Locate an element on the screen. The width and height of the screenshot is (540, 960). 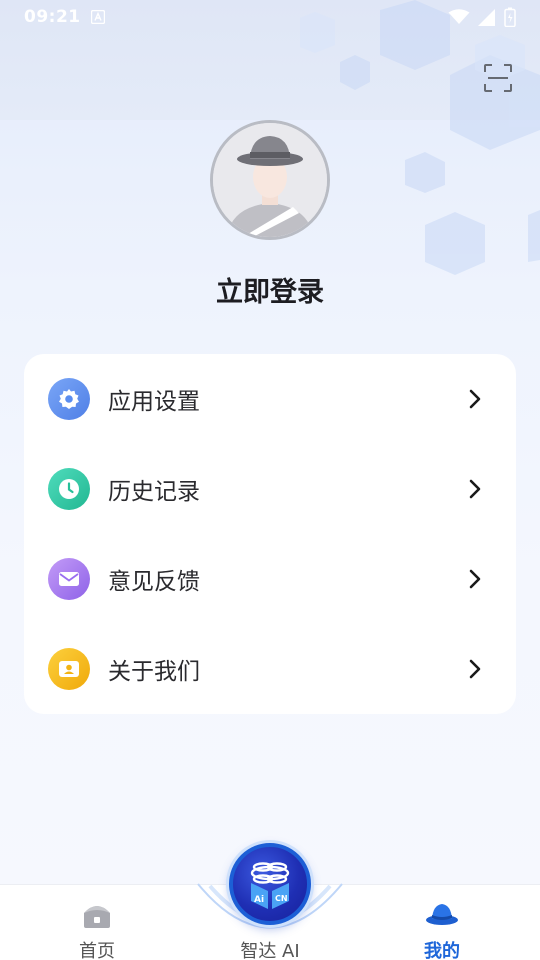
menu-item-label: 关于我们 is located at coordinates (154, 672).